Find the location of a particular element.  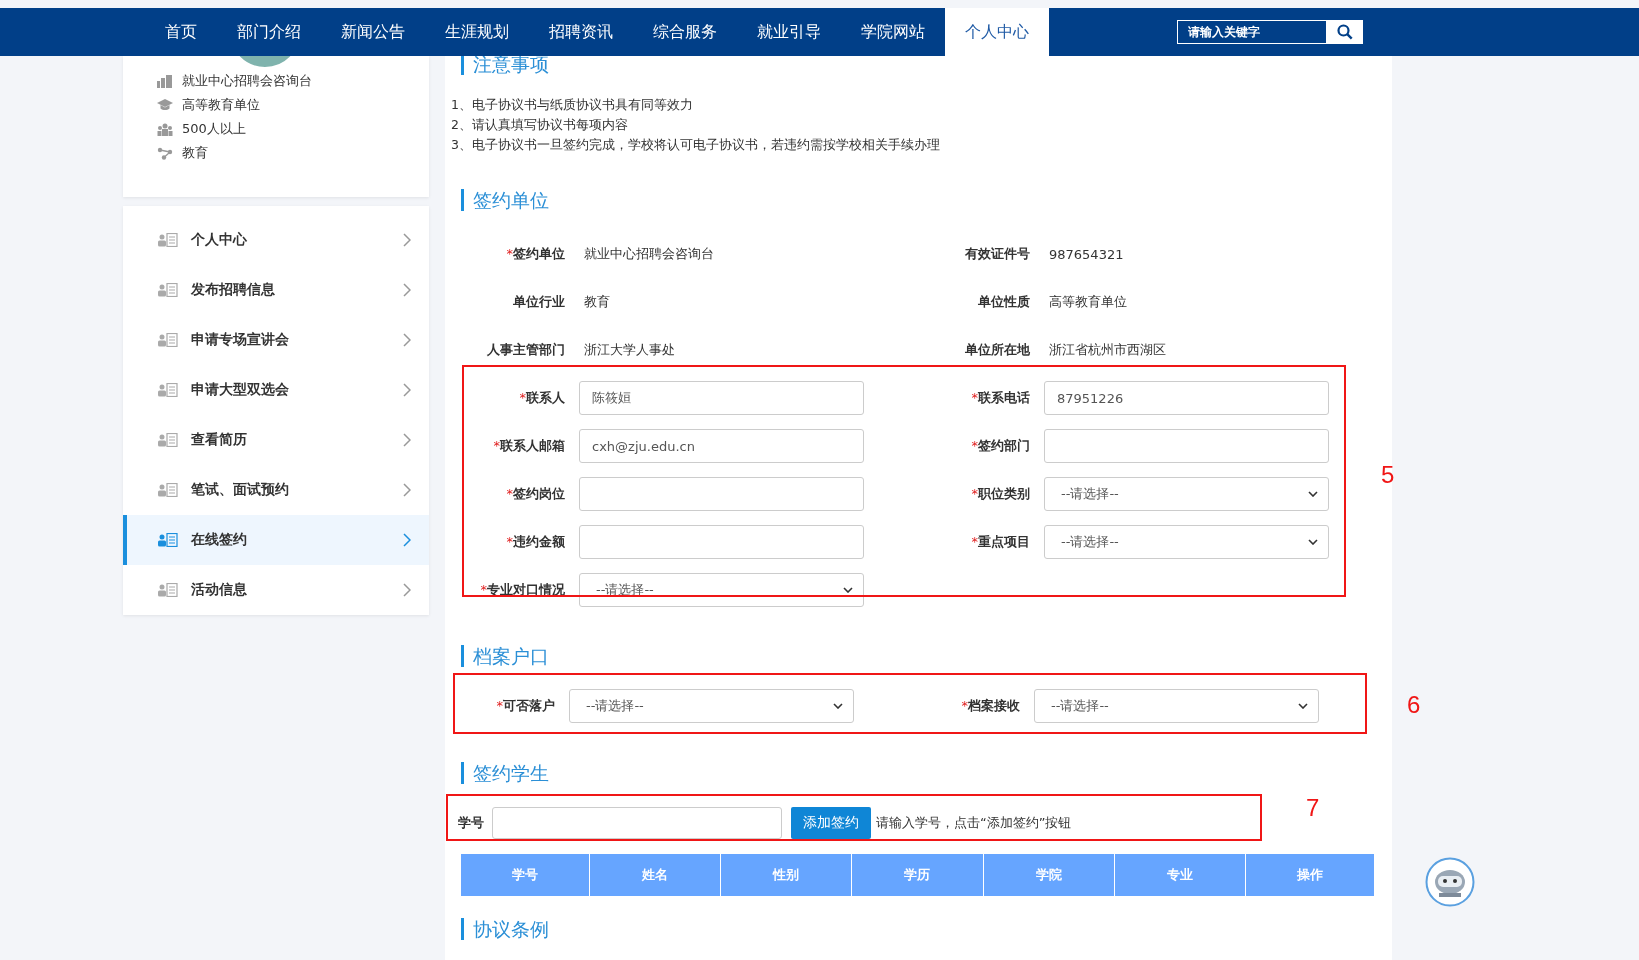

company-info-text: 就业中心招聘会咨询台 is located at coordinates (247, 81).